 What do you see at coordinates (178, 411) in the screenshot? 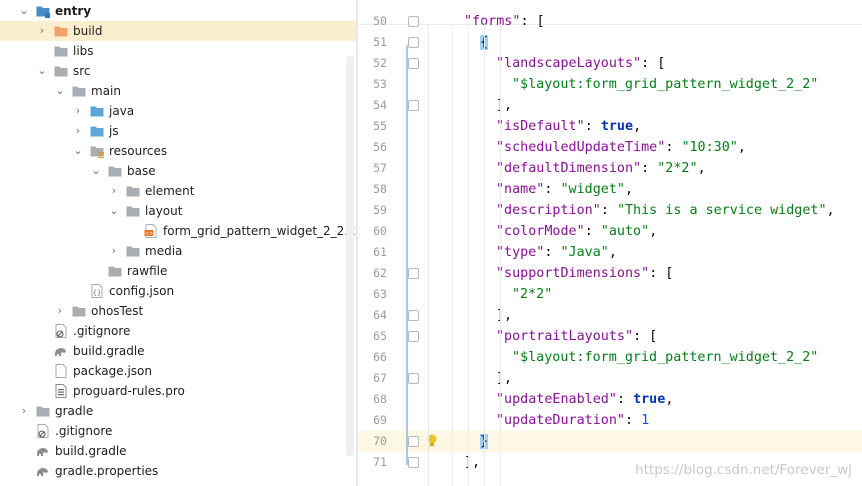
I see `tree-item: › gradle` at bounding box center [178, 411].